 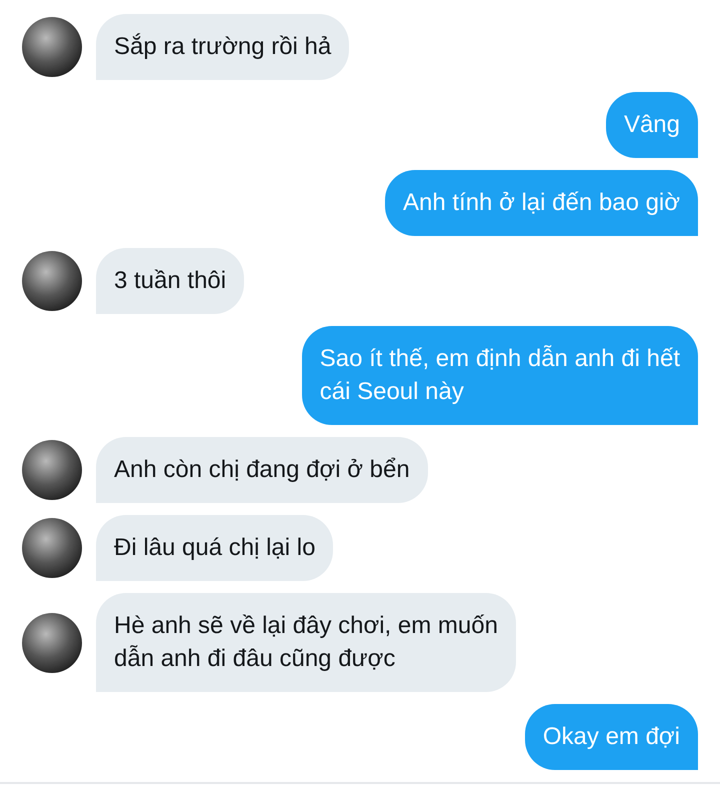 I want to click on sent-message-bubble: Anh tính ở lại đến bao giờ, so click(x=541, y=203).